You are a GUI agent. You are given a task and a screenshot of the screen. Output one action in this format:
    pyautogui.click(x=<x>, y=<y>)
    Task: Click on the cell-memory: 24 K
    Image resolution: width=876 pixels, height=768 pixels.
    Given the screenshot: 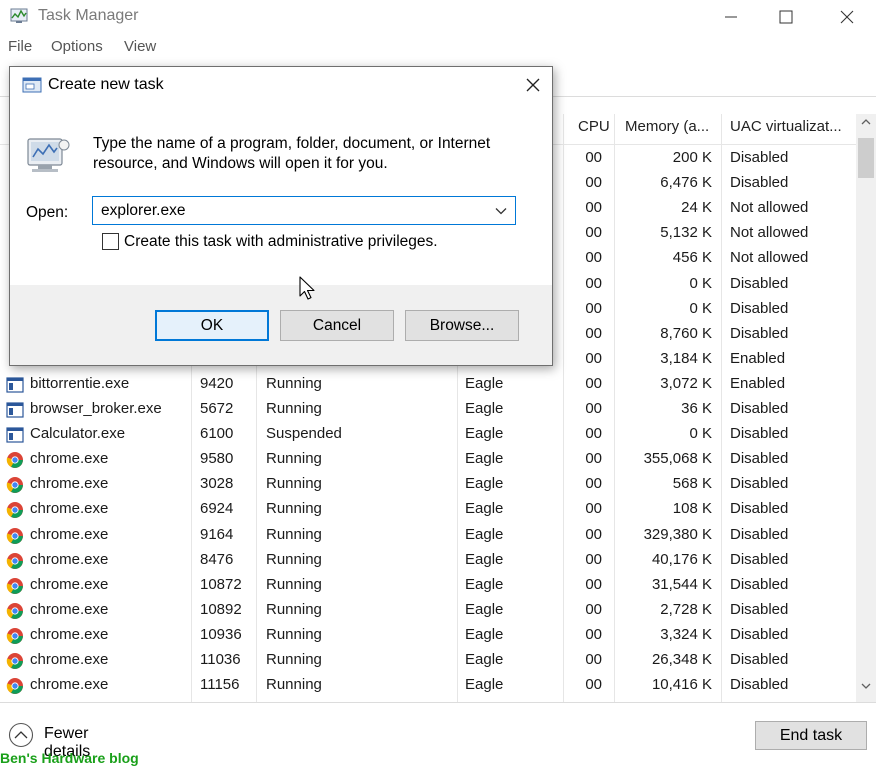 What is the action you would take?
    pyautogui.click(x=696, y=208)
    